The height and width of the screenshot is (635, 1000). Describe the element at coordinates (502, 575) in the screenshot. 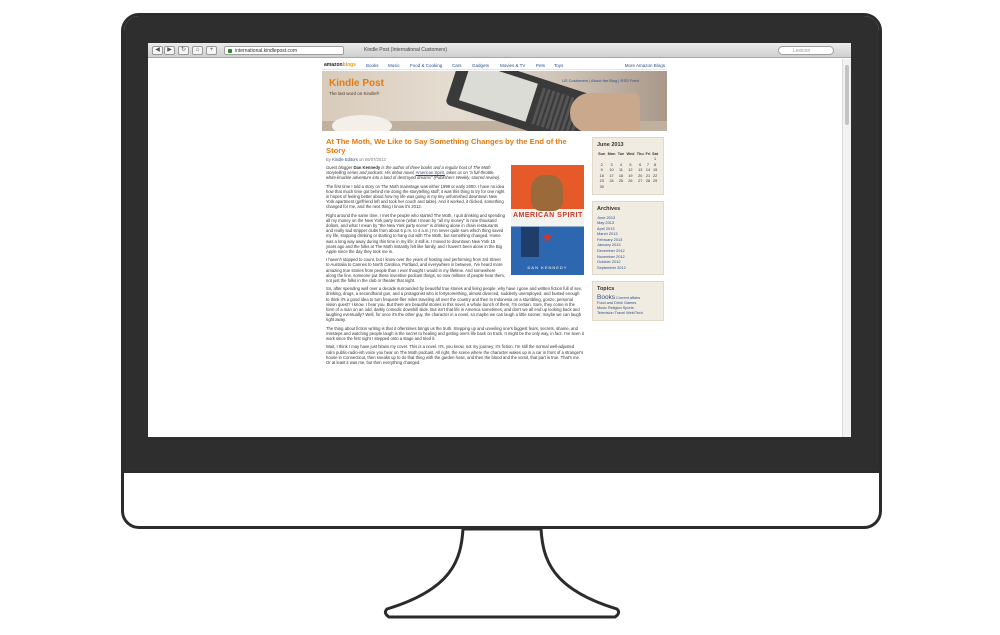

I see `monitor-stand` at that location.